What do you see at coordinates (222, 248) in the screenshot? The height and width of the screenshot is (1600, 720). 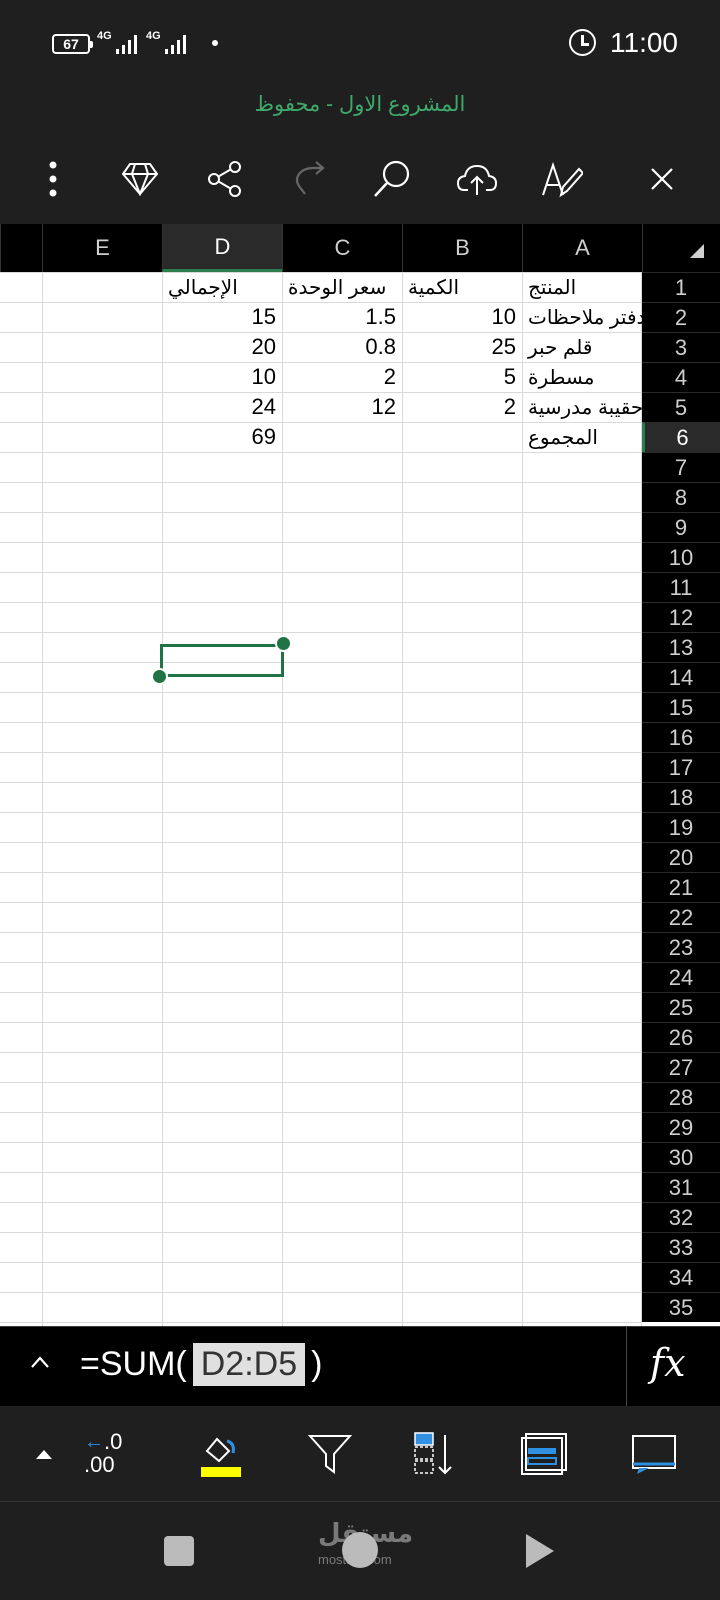 I see `column-header-d: D` at bounding box center [222, 248].